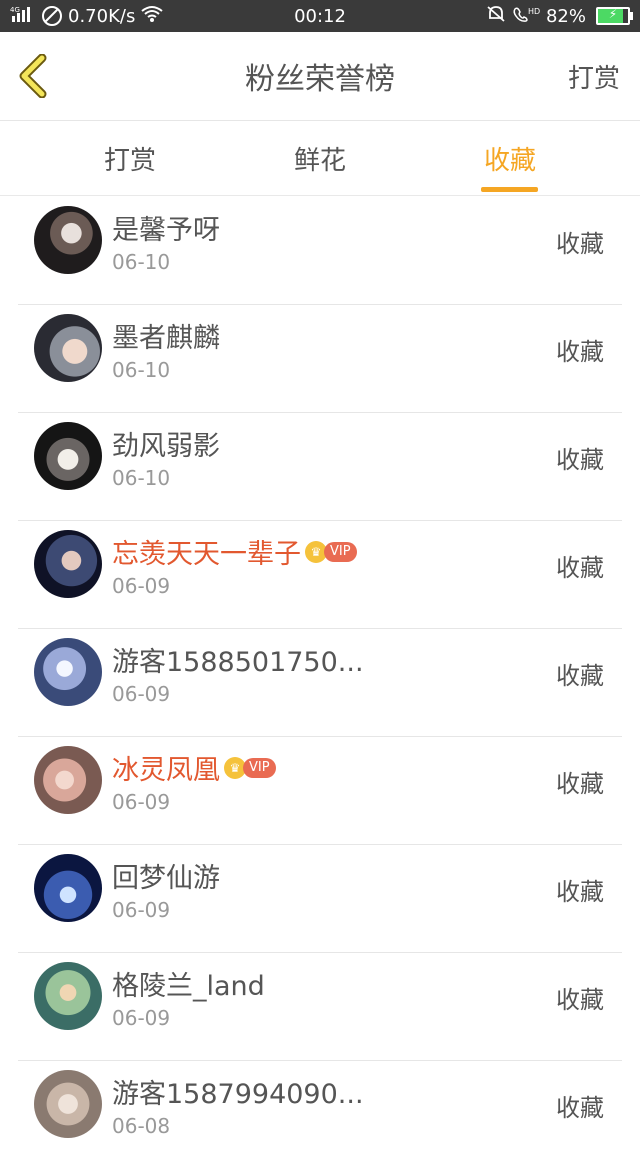 This screenshot has width=640, height=1168. I want to click on blocked-icon, so click(52, 16).